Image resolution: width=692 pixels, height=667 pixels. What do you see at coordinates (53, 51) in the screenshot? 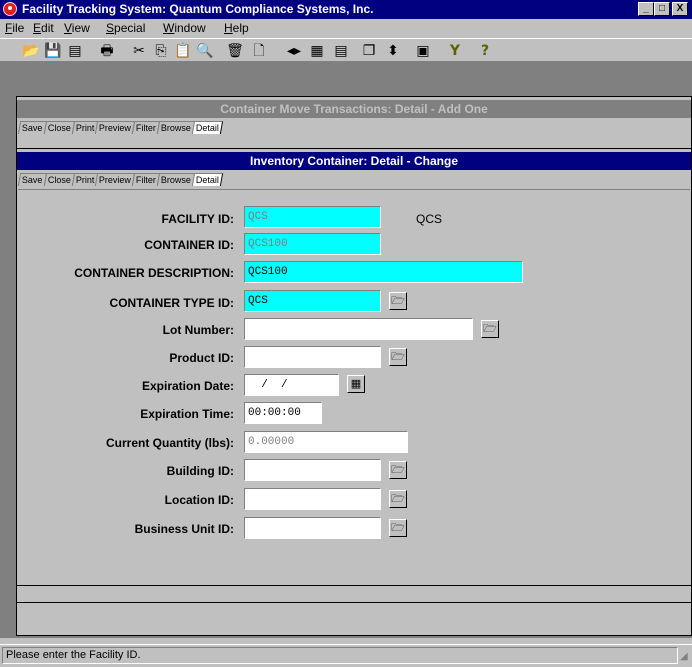
I see `save-disk-icon: 💾` at bounding box center [53, 51].